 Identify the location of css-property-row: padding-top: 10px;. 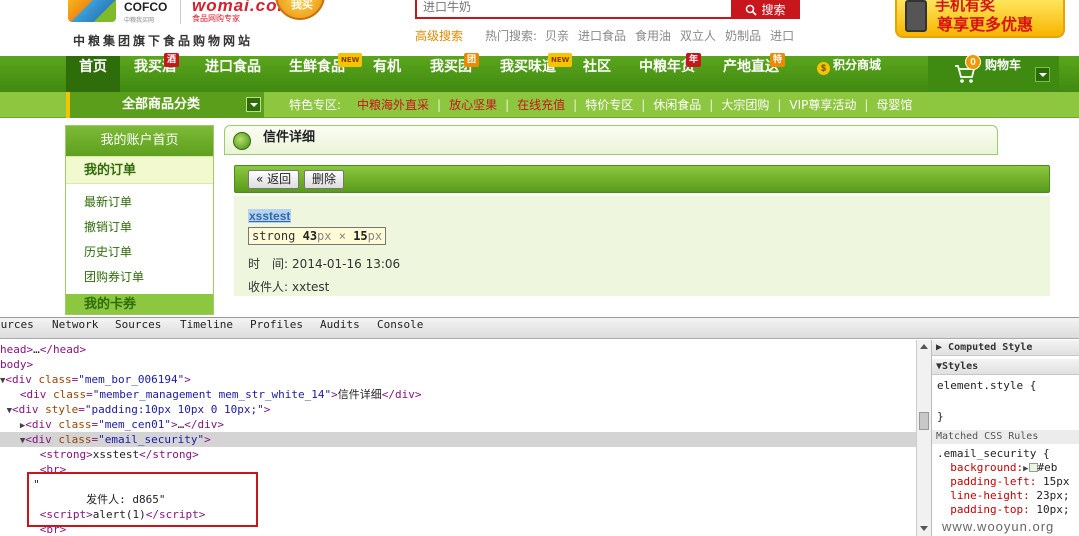
(1003, 510).